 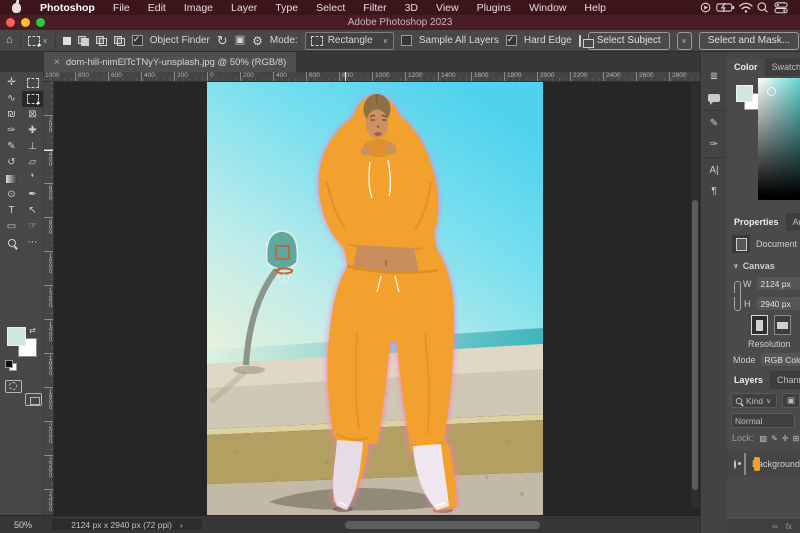 What do you see at coordinates (780, 359) in the screenshot?
I see `color-mode-dropdown: RGB Color` at bounding box center [780, 359].